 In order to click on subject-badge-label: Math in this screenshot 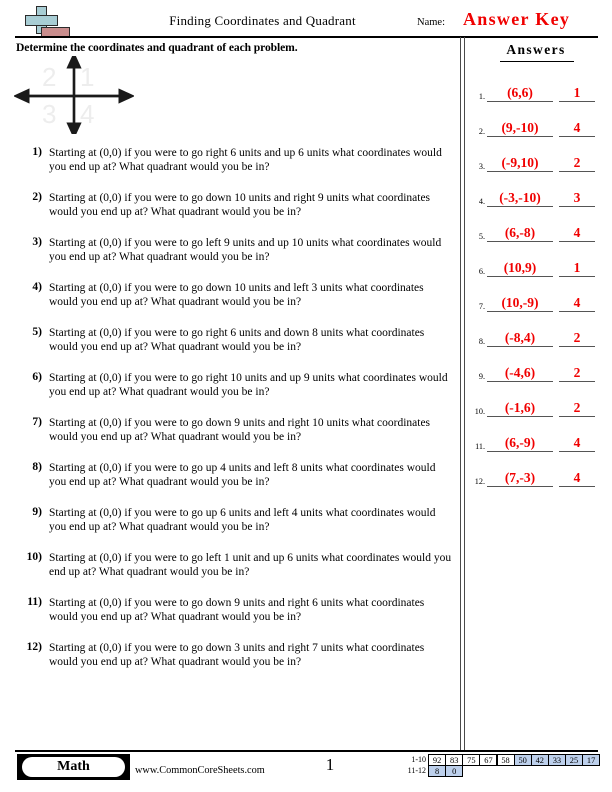, I will do `click(73, 767)`.